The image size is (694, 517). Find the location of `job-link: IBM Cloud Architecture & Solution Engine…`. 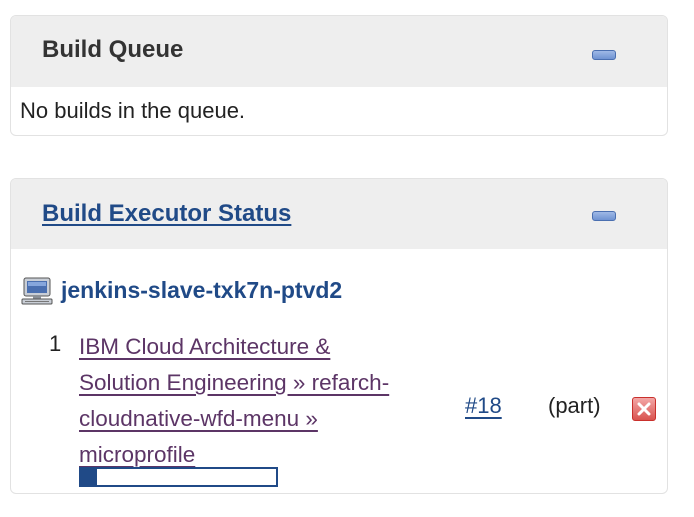

job-link: IBM Cloud Architecture & Solution Engine… is located at coordinates (264, 401).